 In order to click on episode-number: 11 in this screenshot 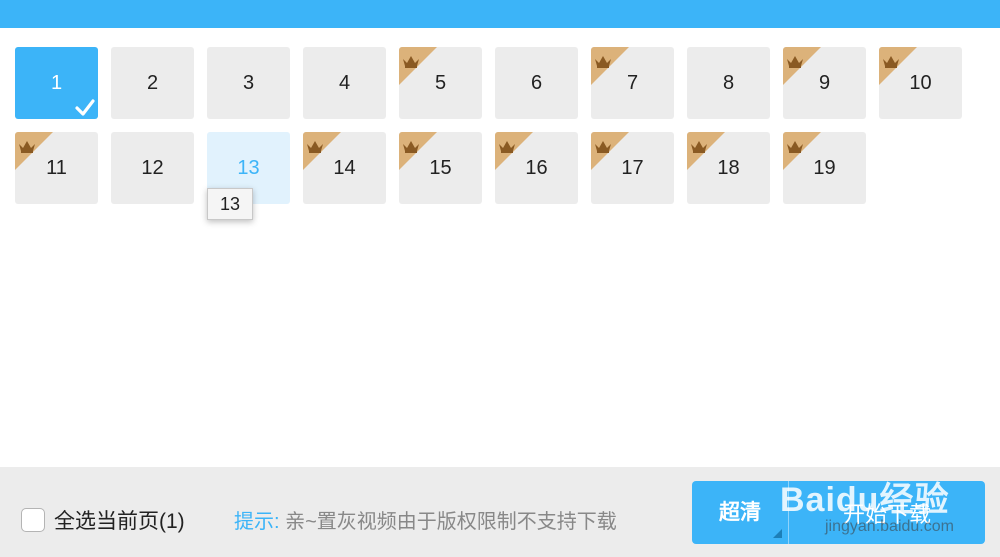, I will do `click(56, 167)`.